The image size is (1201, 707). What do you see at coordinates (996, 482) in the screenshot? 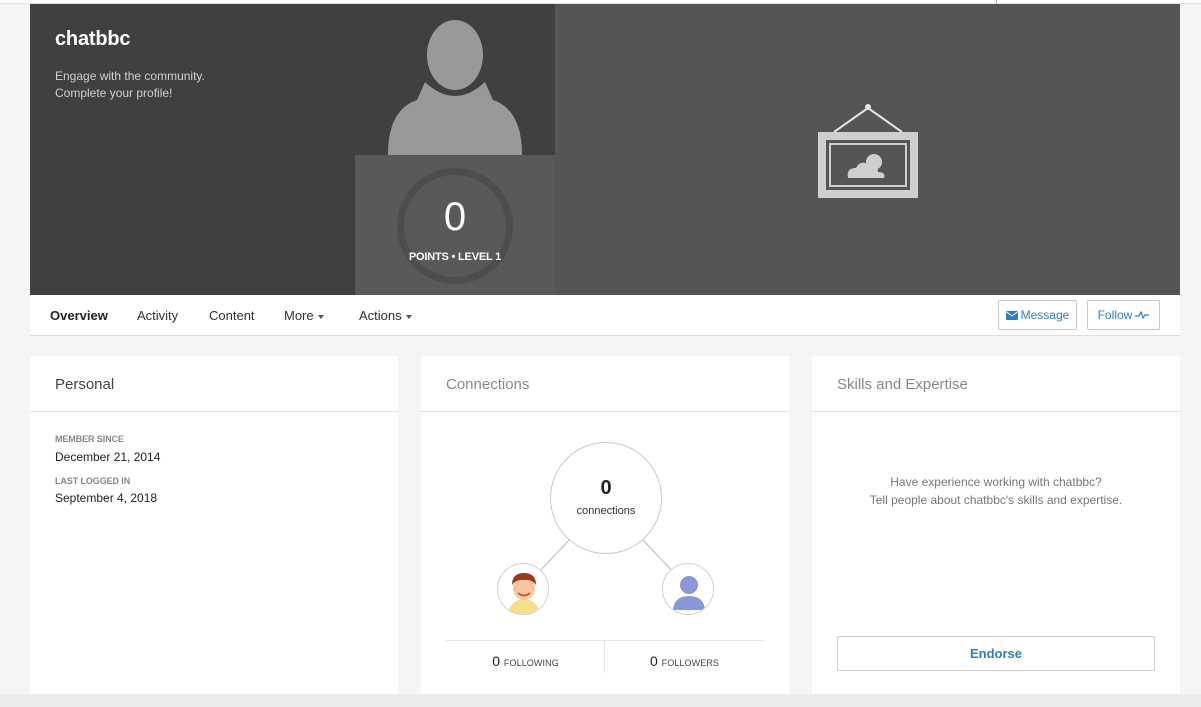
I see `skills-prompt-line-1: Have experience working with chatbbc?` at bounding box center [996, 482].